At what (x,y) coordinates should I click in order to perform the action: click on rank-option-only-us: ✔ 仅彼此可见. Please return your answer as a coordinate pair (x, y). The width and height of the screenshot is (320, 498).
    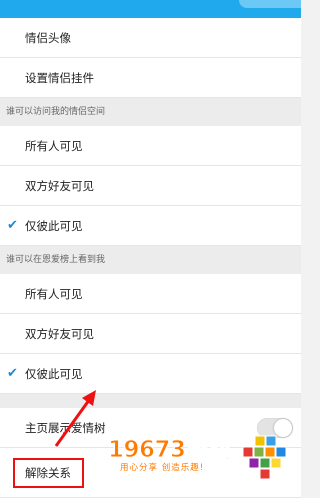
    Looking at the image, I should click on (150, 374).